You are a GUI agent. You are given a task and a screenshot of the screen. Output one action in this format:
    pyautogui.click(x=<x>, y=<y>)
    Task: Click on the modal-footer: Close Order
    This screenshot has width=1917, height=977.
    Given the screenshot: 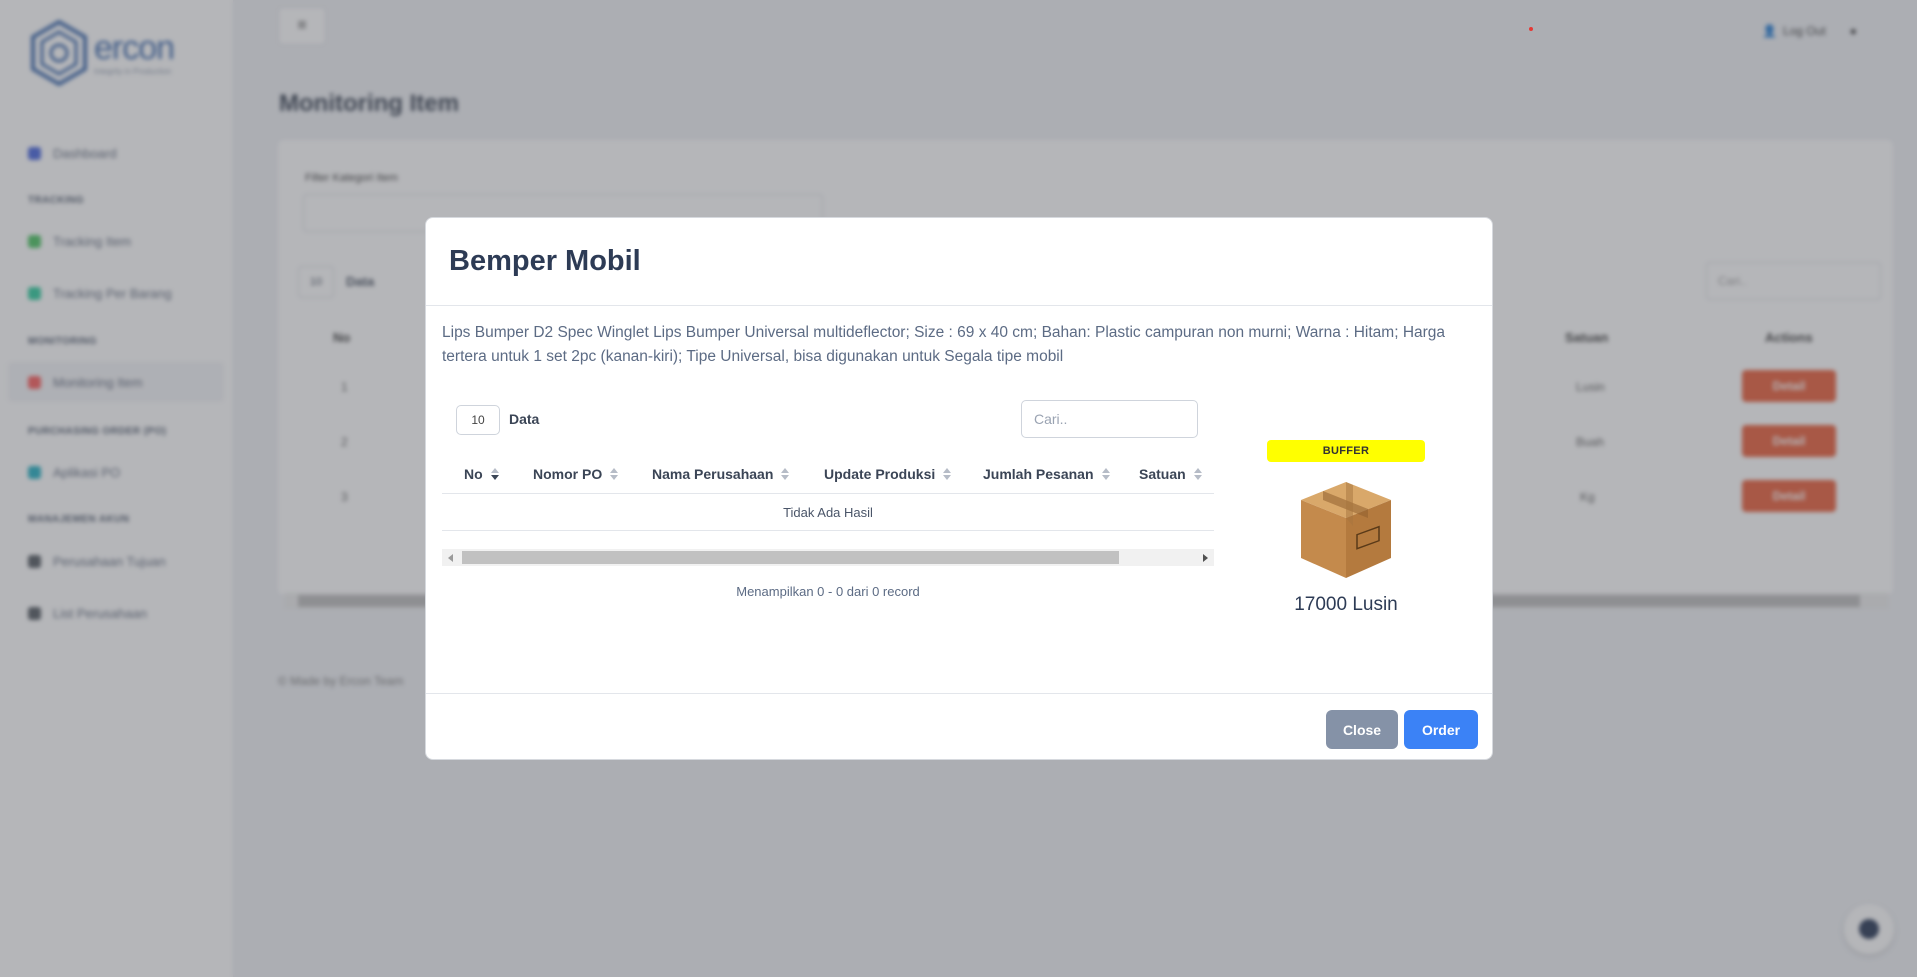 What is the action you would take?
    pyautogui.click(x=959, y=726)
    